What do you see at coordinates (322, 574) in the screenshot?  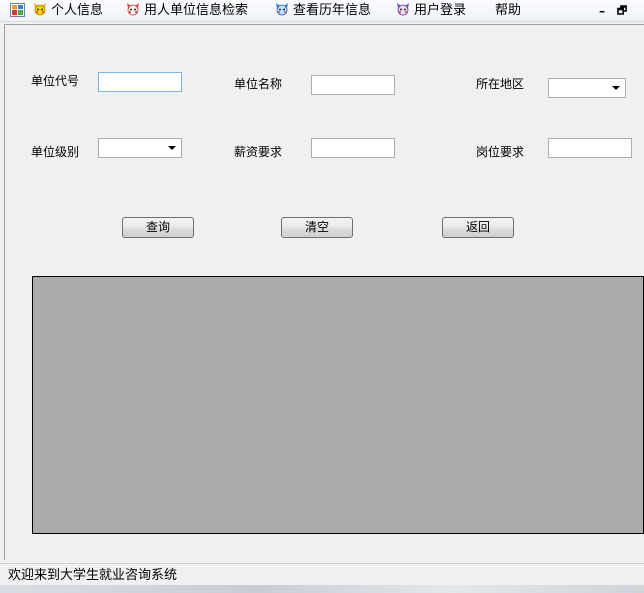 I see `status-bar: 欢迎来到大学生就业咨询系统` at bounding box center [322, 574].